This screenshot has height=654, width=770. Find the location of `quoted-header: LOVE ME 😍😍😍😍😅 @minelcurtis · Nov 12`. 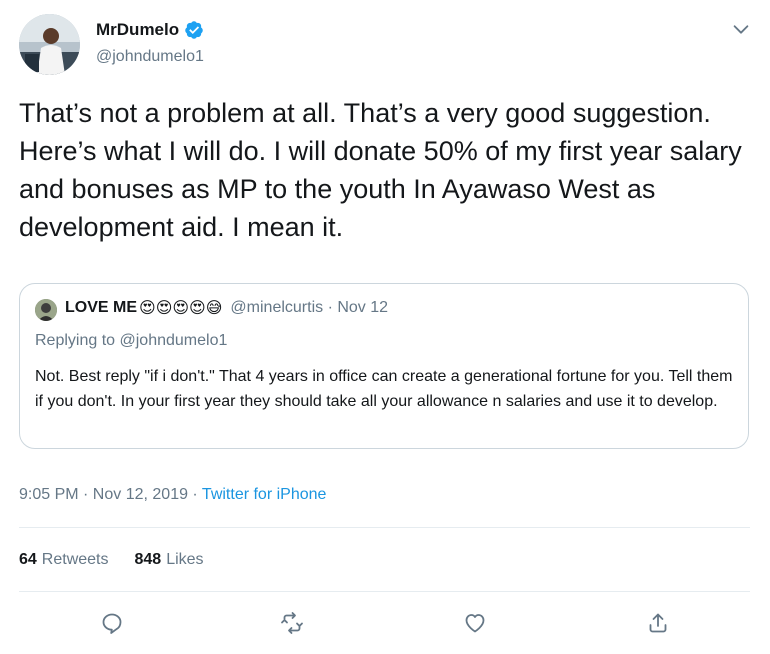

quoted-header: LOVE ME 😍😍😍😍😅 @minelcurtis · Nov 12 is located at coordinates (226, 308).